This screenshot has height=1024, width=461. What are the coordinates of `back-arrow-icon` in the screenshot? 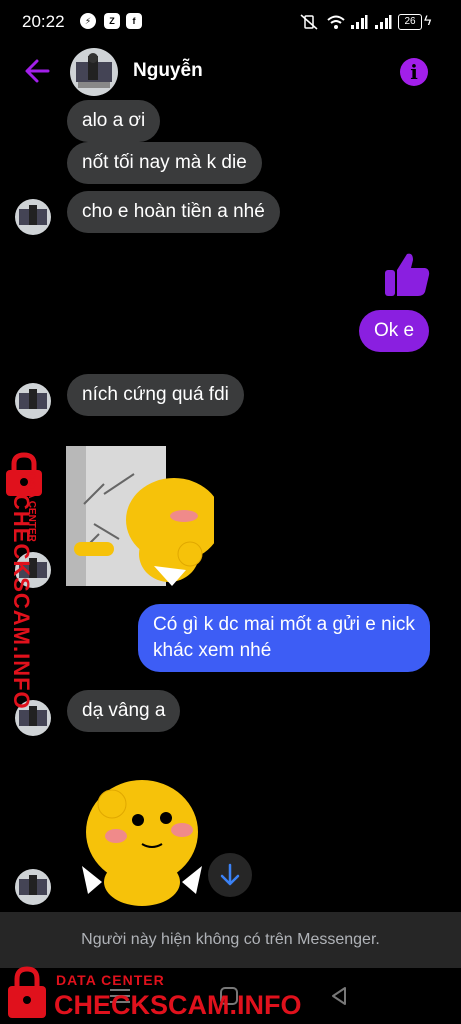 It's located at (37, 71).